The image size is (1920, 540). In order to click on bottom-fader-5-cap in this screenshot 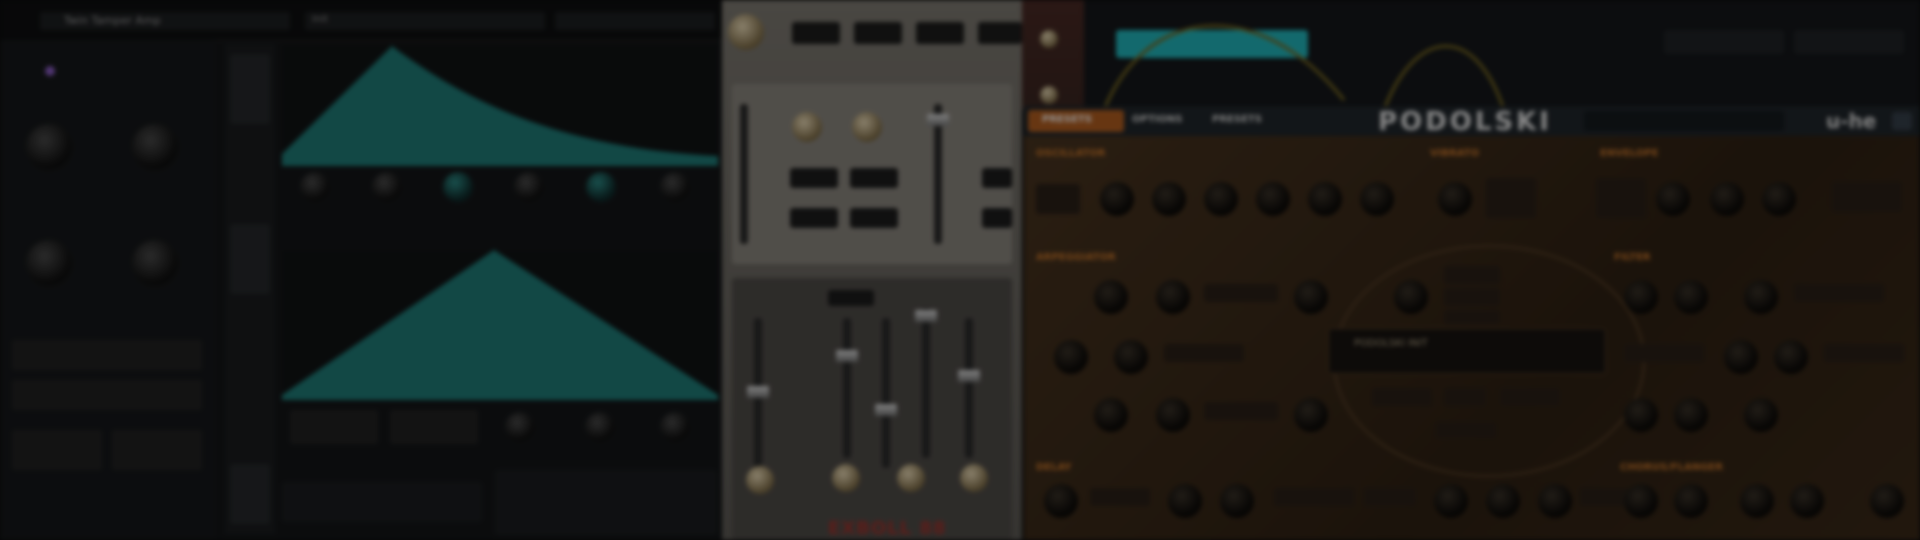, I will do `click(969, 376)`.